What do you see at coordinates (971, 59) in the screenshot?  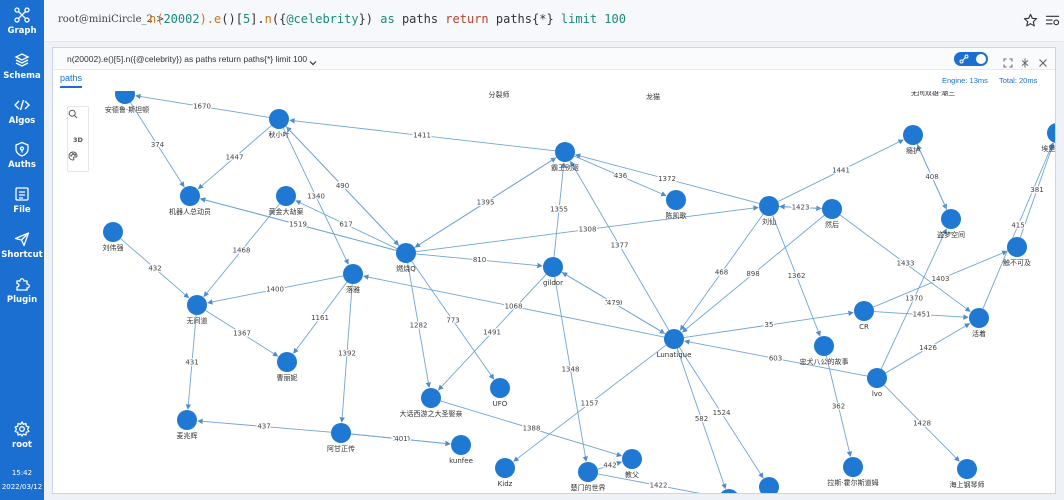 I see `layout-toggle` at bounding box center [971, 59].